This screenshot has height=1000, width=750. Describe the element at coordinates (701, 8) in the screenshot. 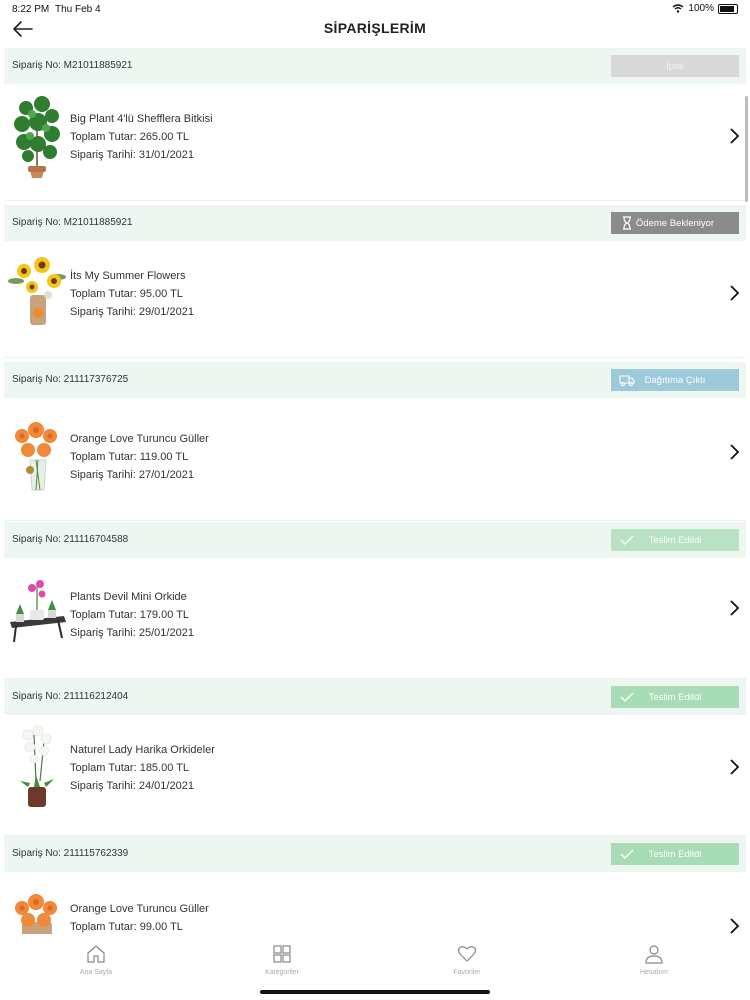

I see `battery-percent: 100%` at that location.